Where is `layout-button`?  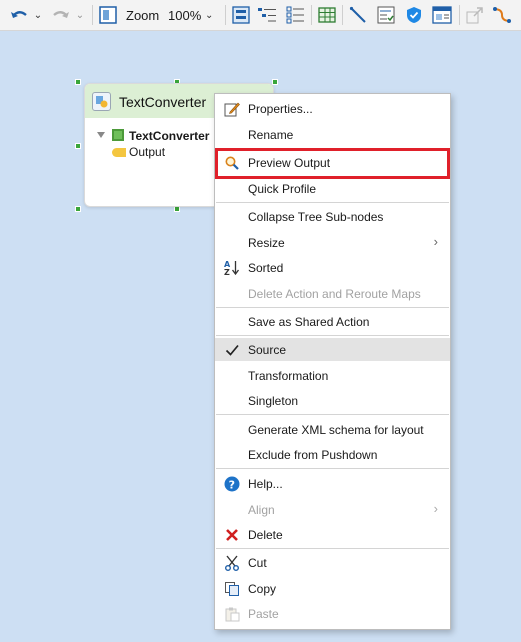 layout-button is located at coordinates (241, 15).